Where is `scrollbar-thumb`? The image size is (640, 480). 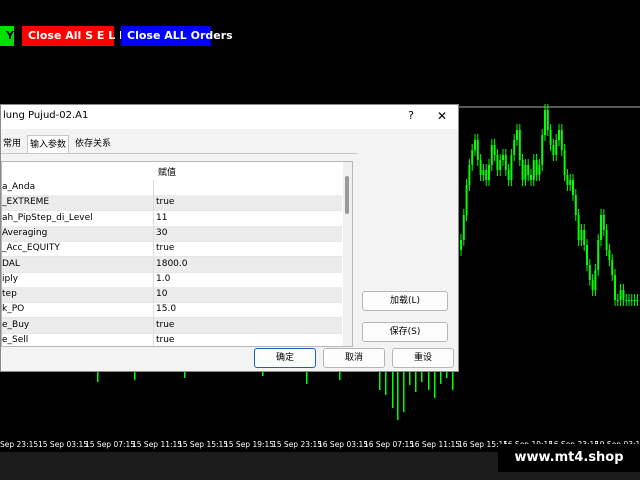
scrollbar-thumb is located at coordinates (347, 195).